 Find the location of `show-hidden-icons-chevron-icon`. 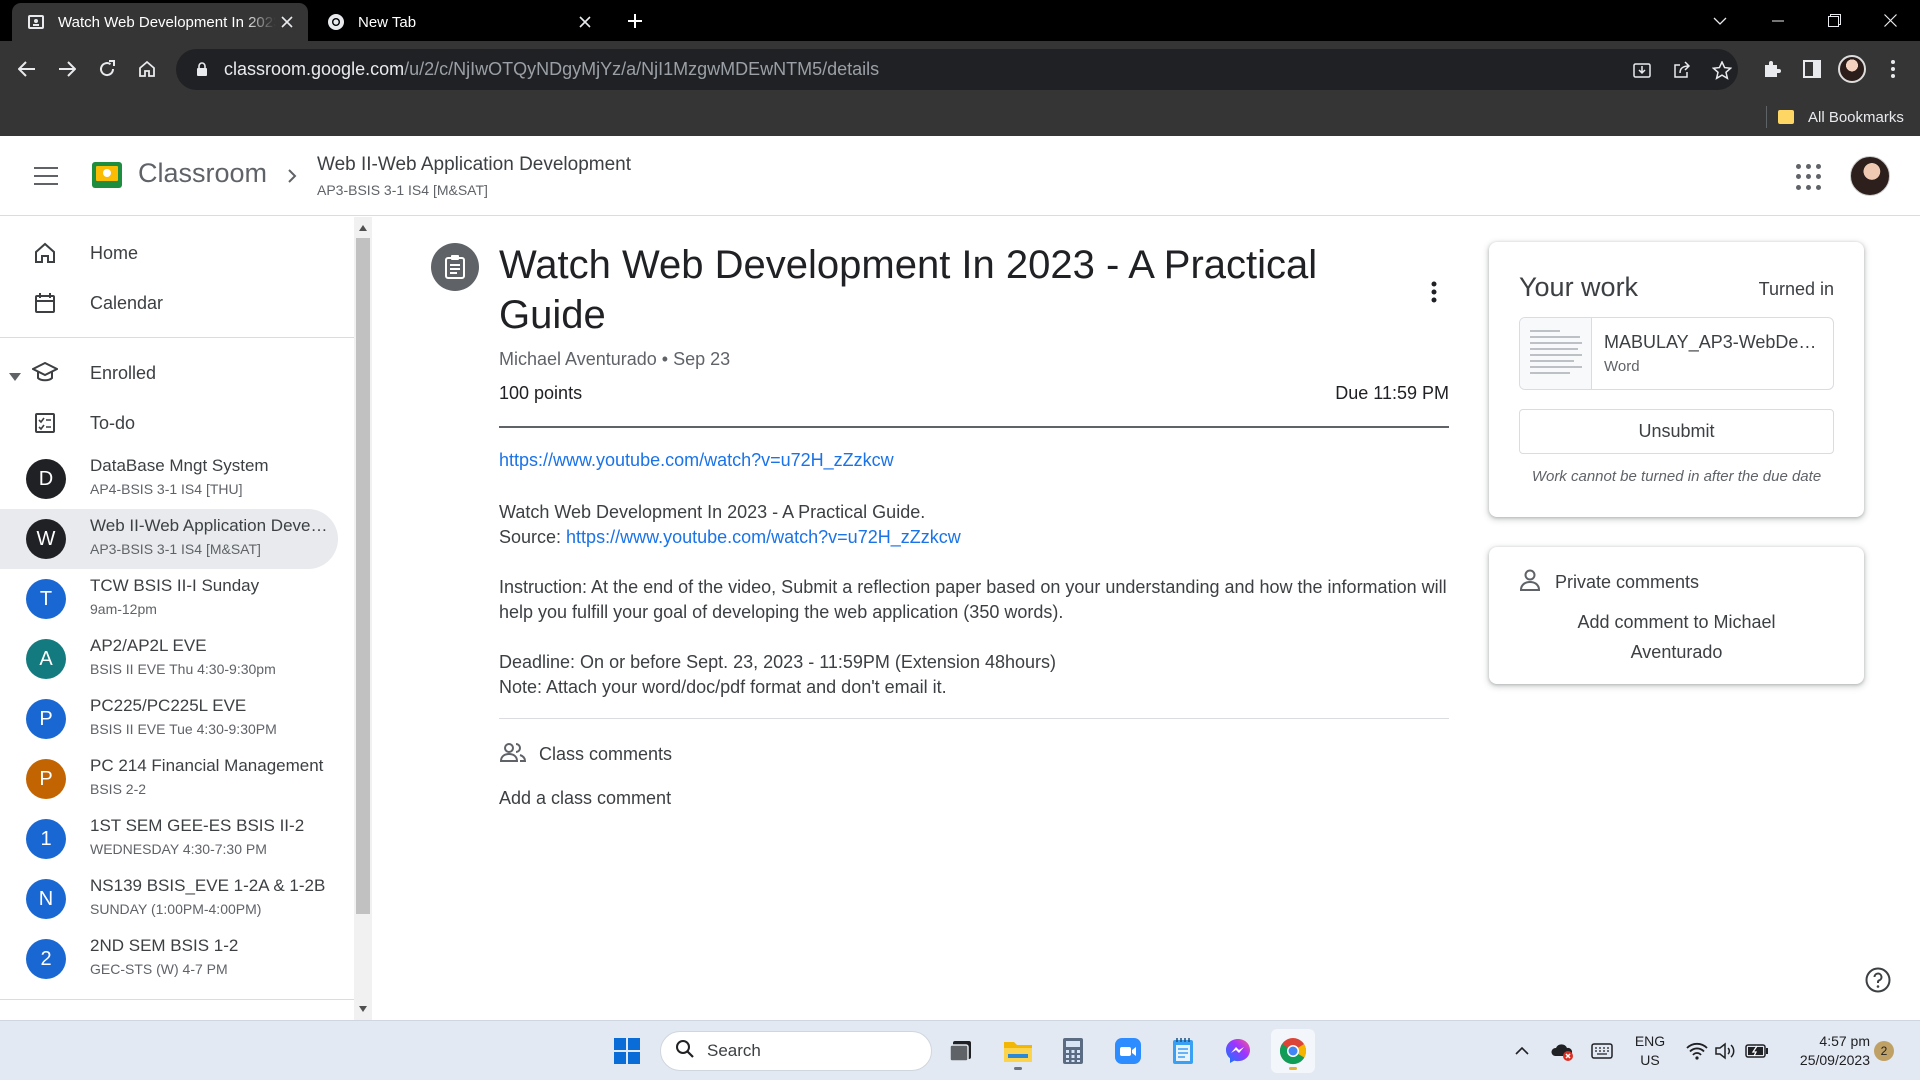

show-hidden-icons-chevron-icon is located at coordinates (1522, 1051).